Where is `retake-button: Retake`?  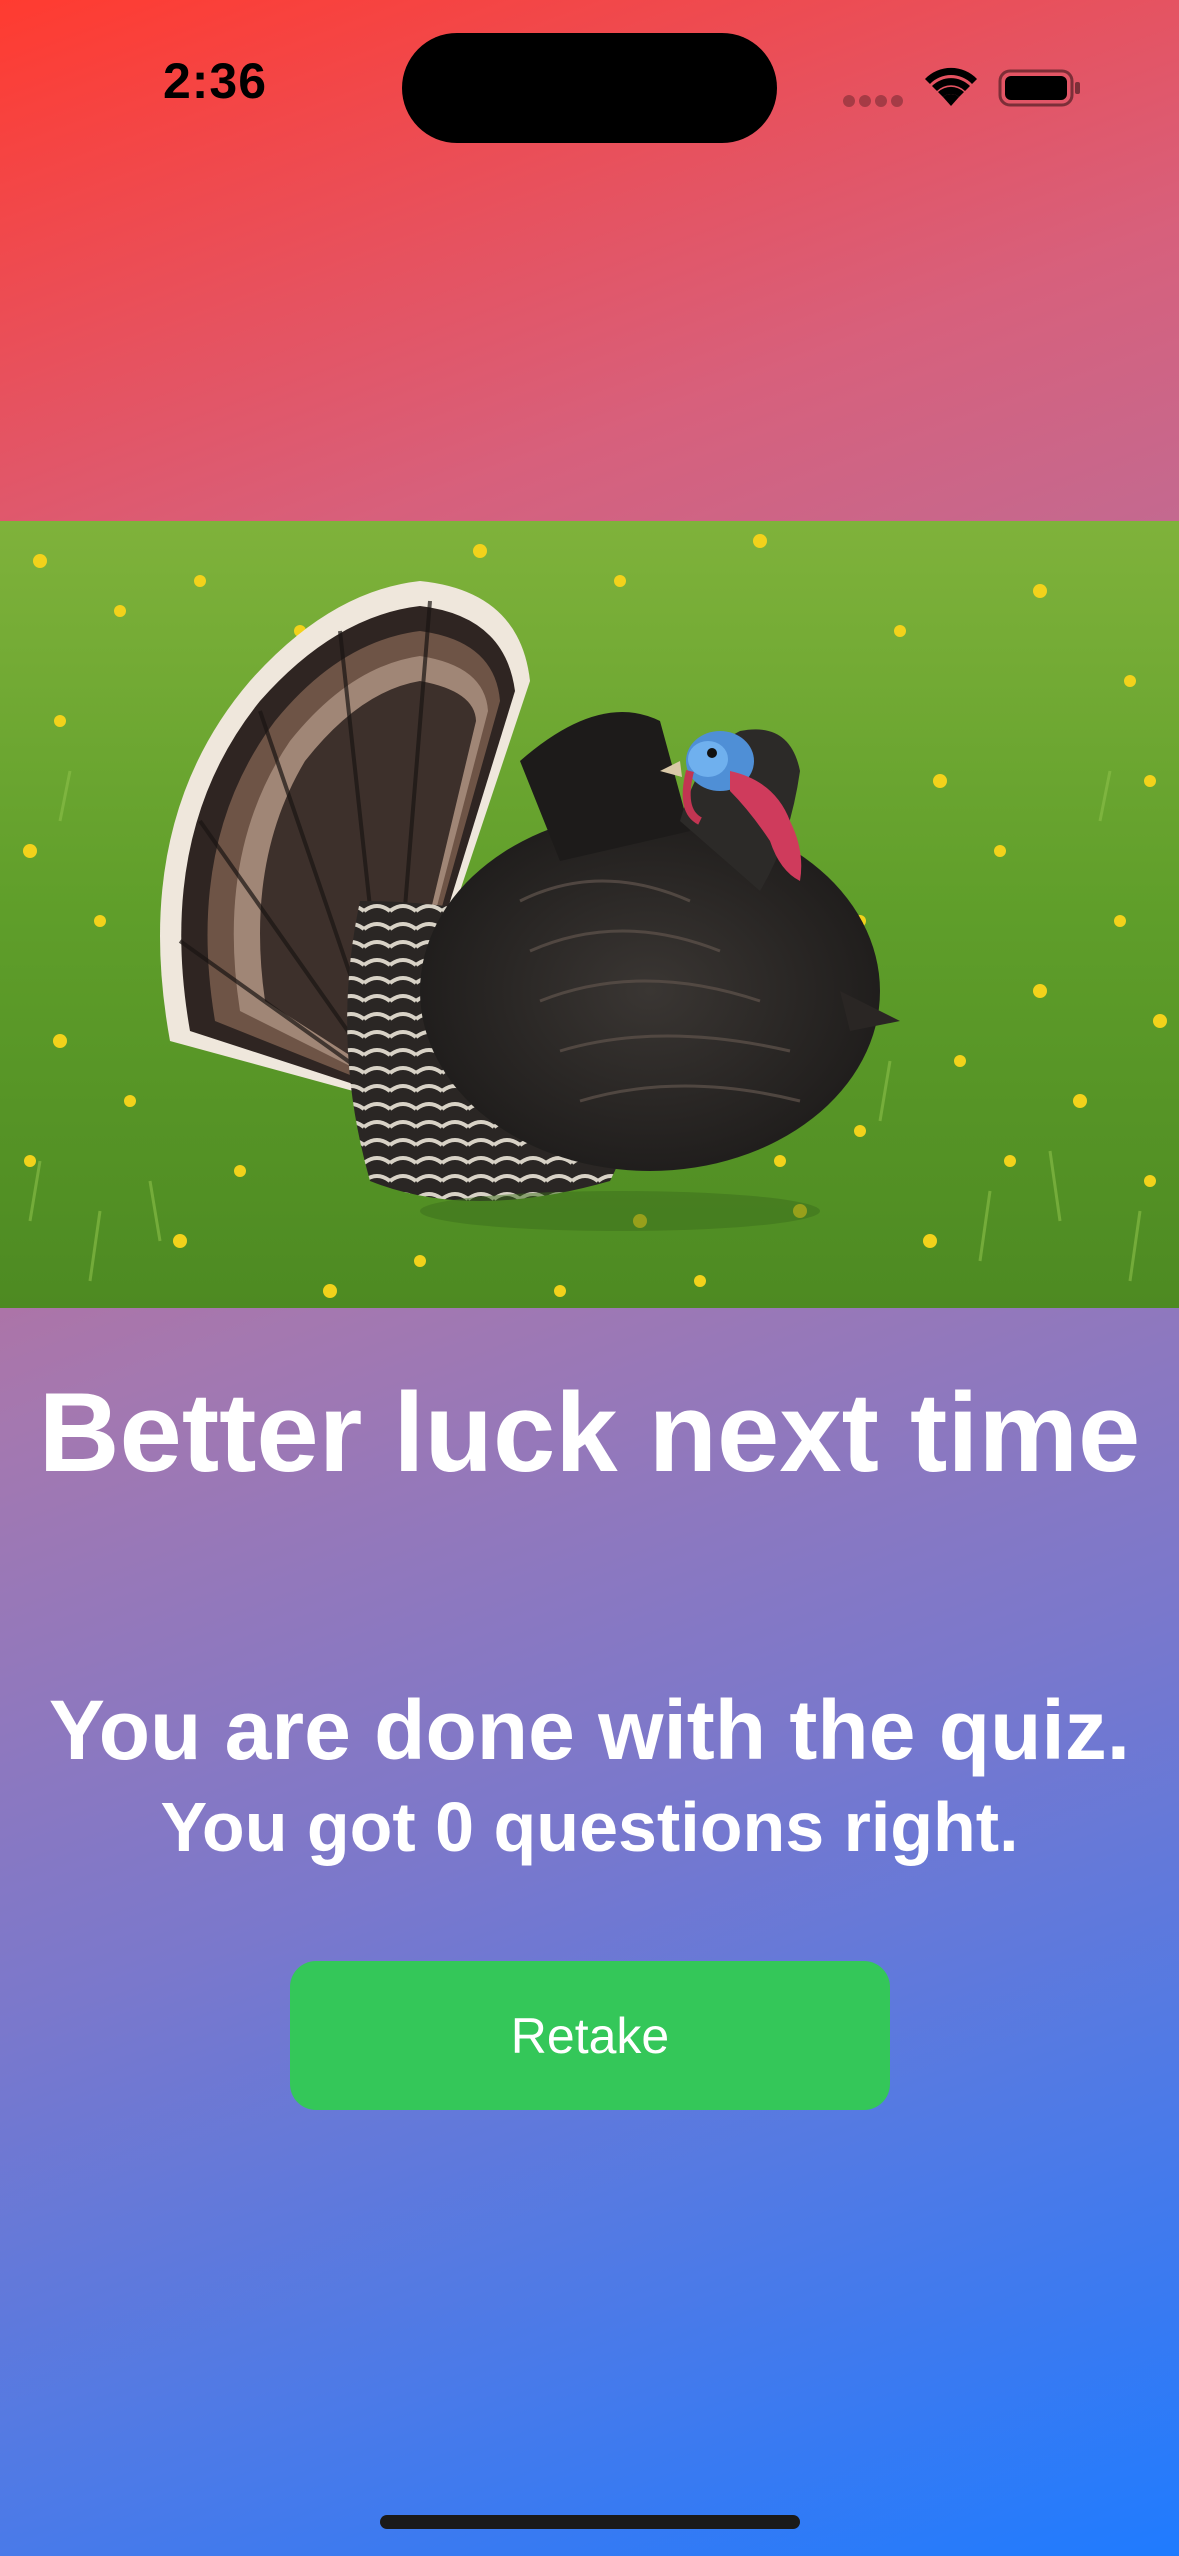
retake-button: Retake is located at coordinates (590, 2035).